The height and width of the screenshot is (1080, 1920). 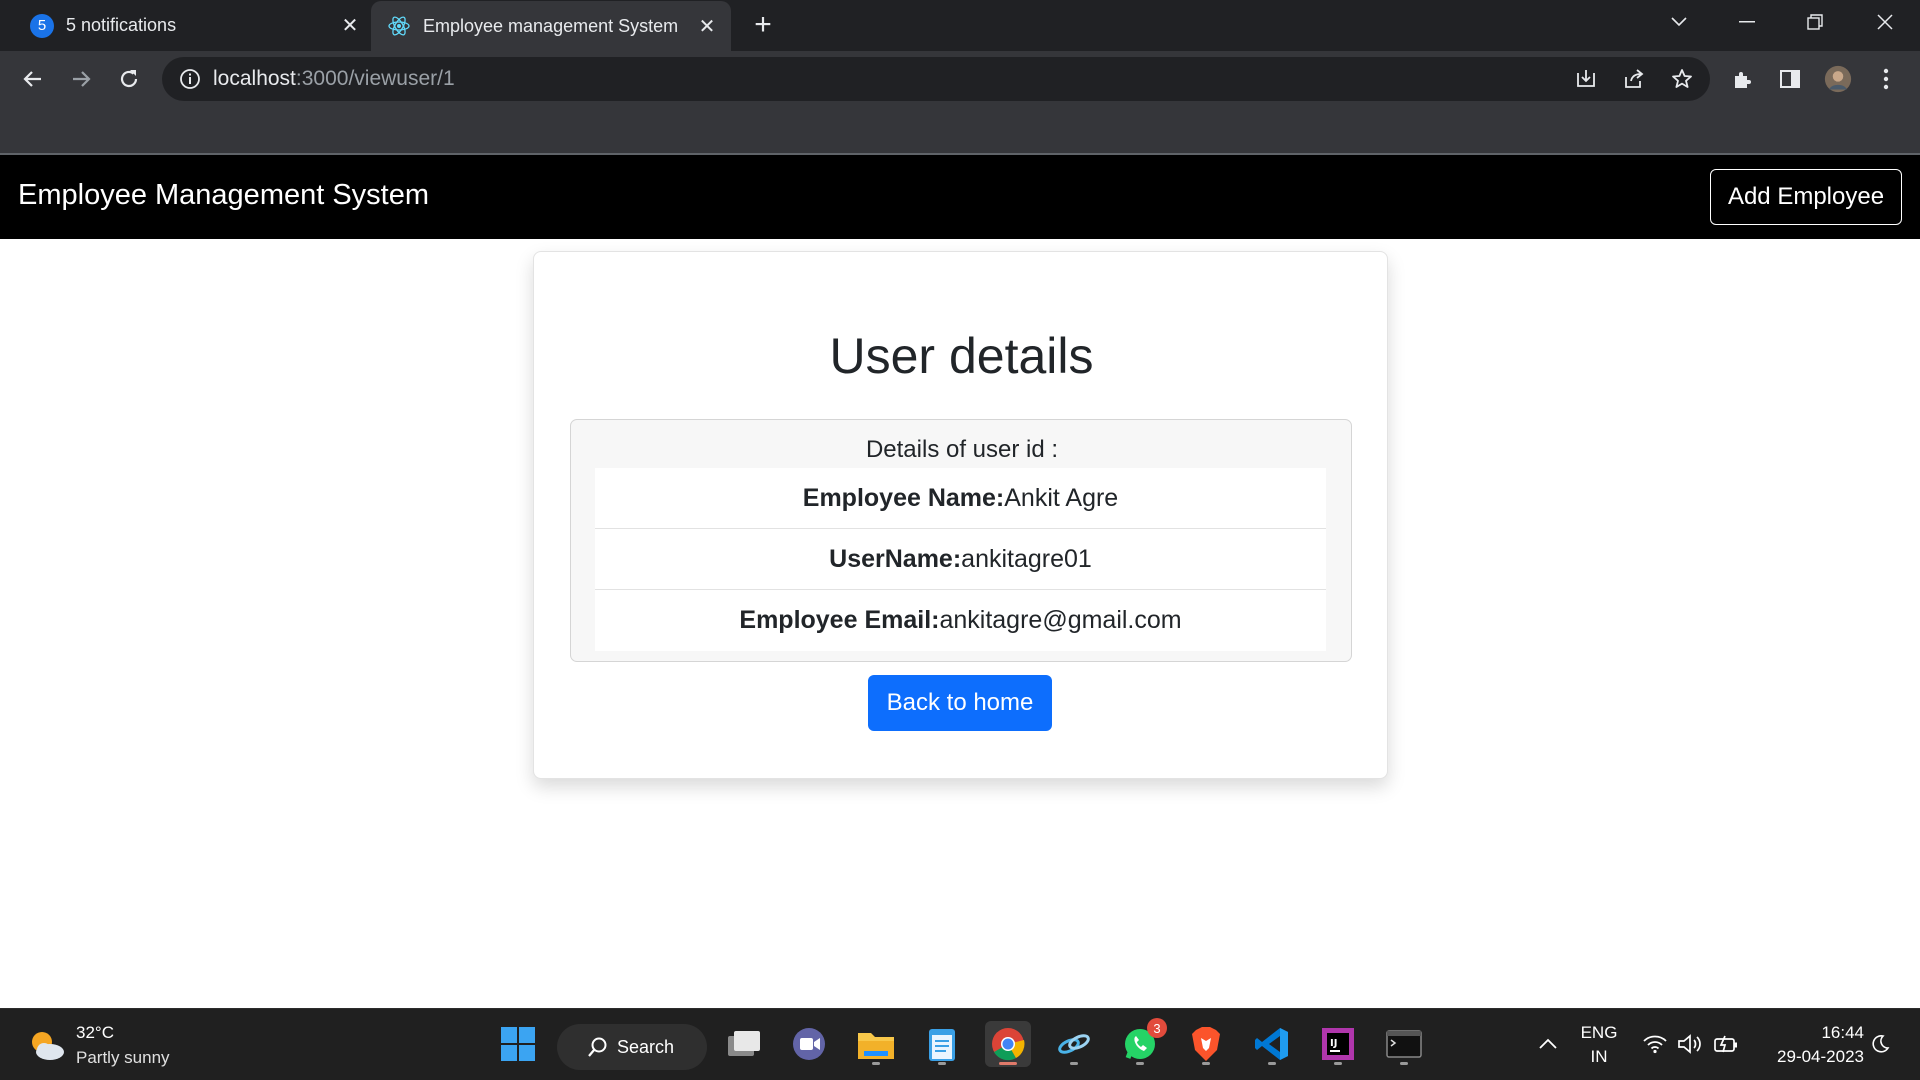 I want to click on unread-badge: 3, so click(x=1157, y=1028).